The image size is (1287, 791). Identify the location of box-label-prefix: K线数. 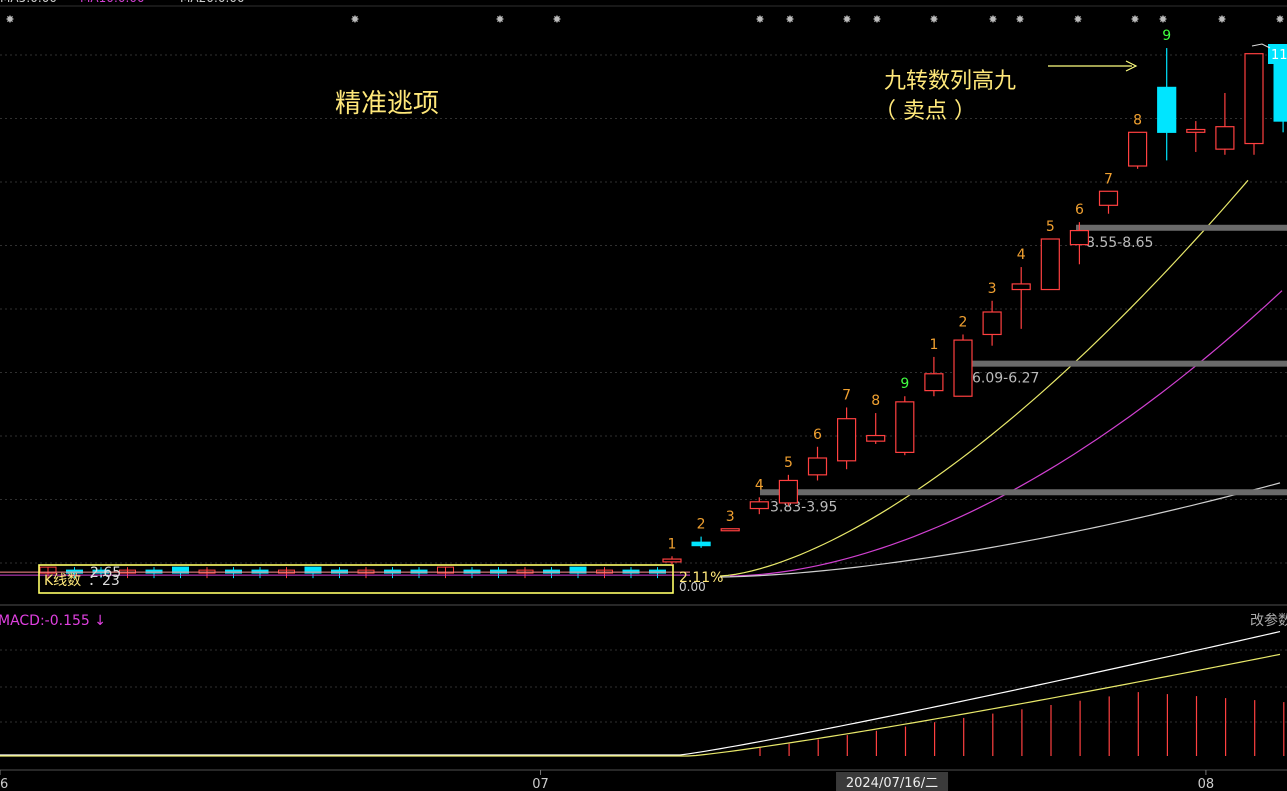
(62, 581).